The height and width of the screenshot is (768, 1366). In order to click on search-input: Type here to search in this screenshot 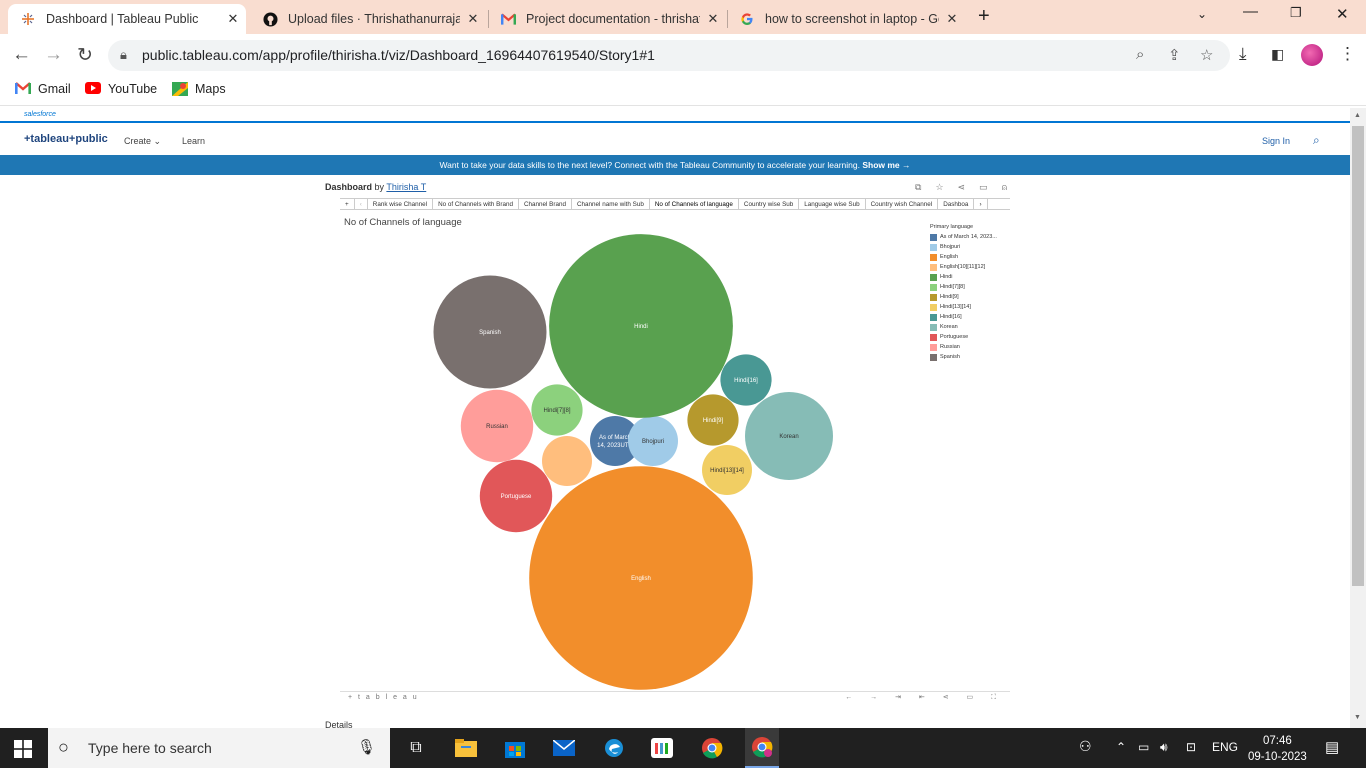, I will do `click(150, 748)`.